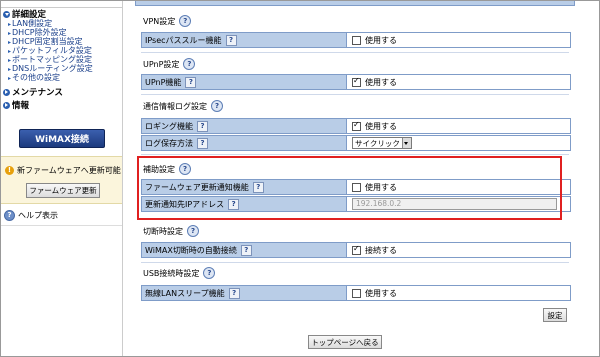  I want to click on wlan-sleep-checkbox-label: 使用する, so click(381, 293).